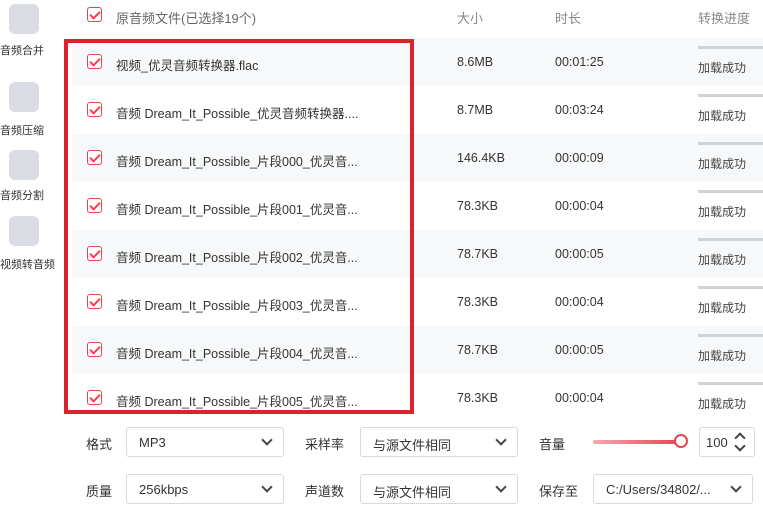 Image resolution: width=763 pixels, height=507 pixels. Describe the element at coordinates (412, 492) in the screenshot. I see `channels-value: 与源文件相同` at that location.